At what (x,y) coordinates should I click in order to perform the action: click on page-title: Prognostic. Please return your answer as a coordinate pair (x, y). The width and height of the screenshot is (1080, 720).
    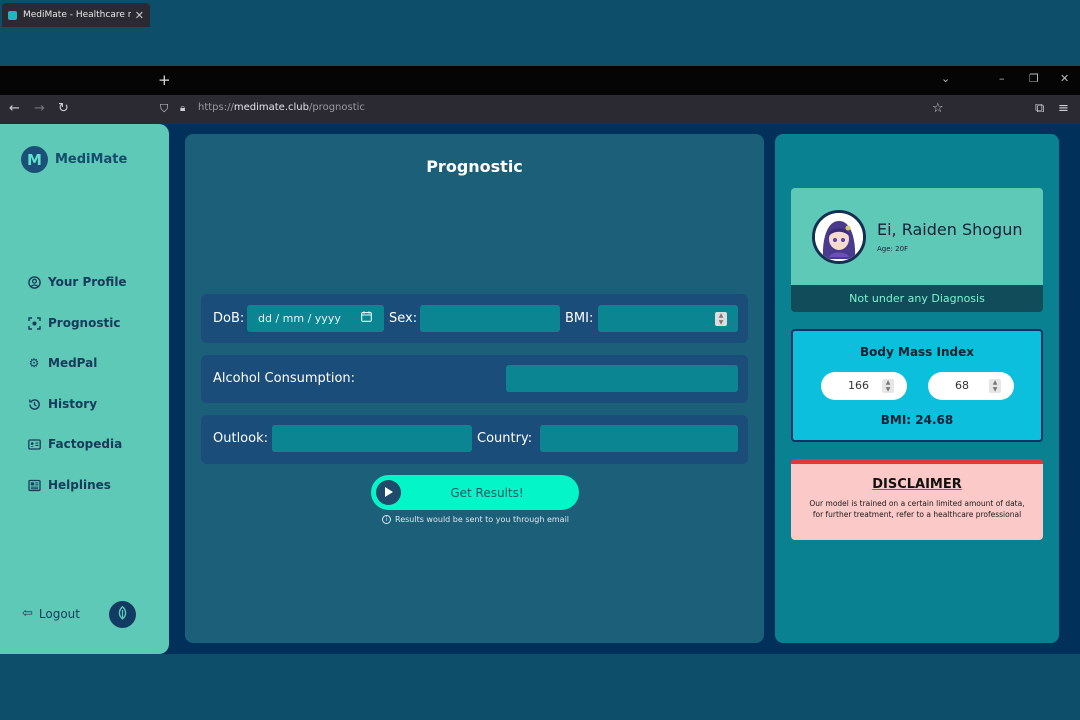
    Looking at the image, I should click on (474, 166).